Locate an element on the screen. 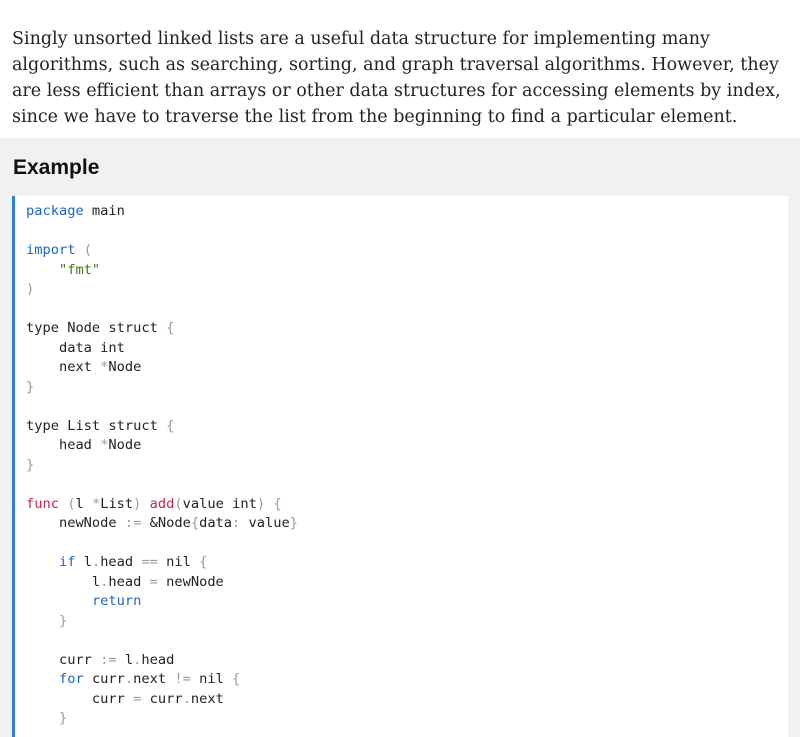 The width and height of the screenshot is (800, 737). code-line: next *Node is located at coordinates (162, 368).